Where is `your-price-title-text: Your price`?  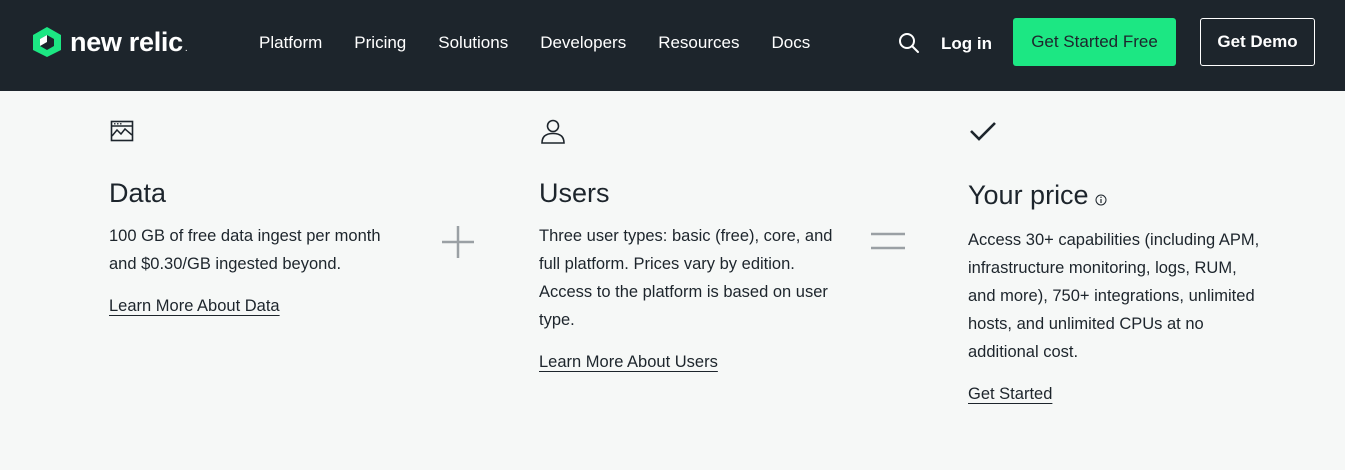 your-price-title-text: Your price is located at coordinates (1028, 195).